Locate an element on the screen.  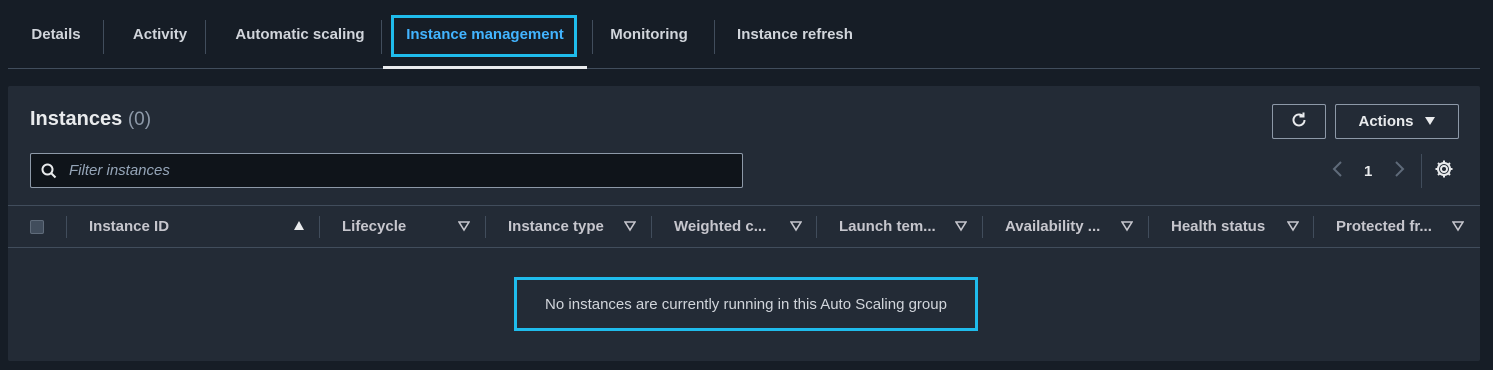
column-header-instance-type: Instance type is located at coordinates (573, 226).